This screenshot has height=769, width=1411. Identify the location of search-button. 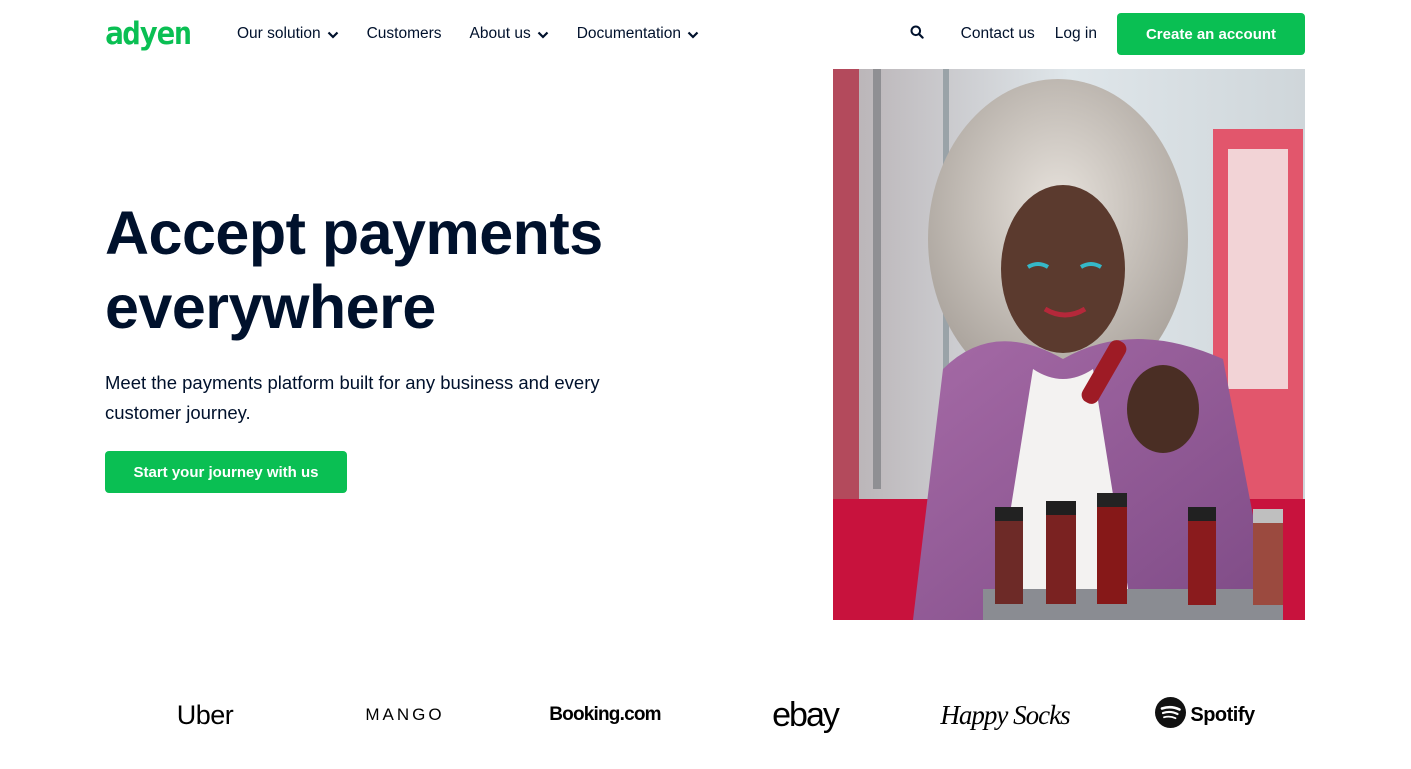
(917, 34).